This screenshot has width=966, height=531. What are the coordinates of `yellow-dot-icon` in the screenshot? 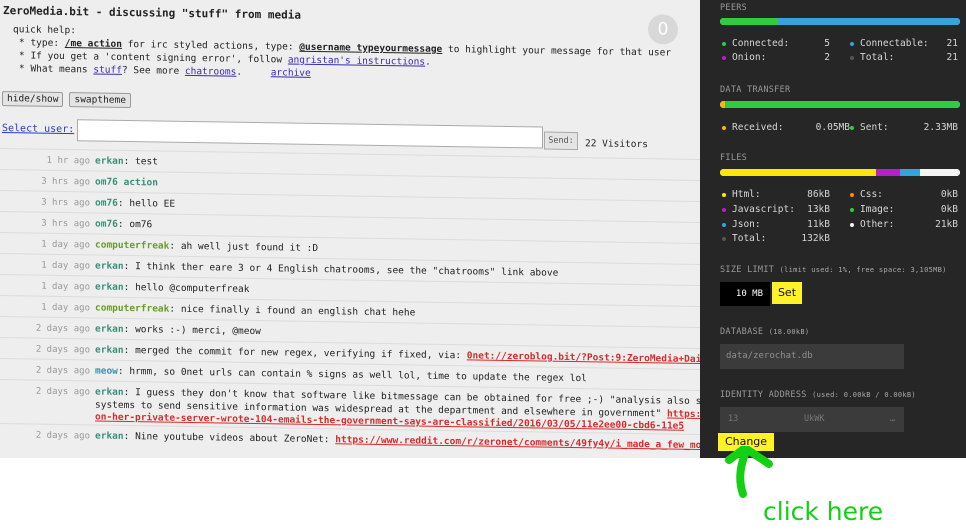 It's located at (724, 194).